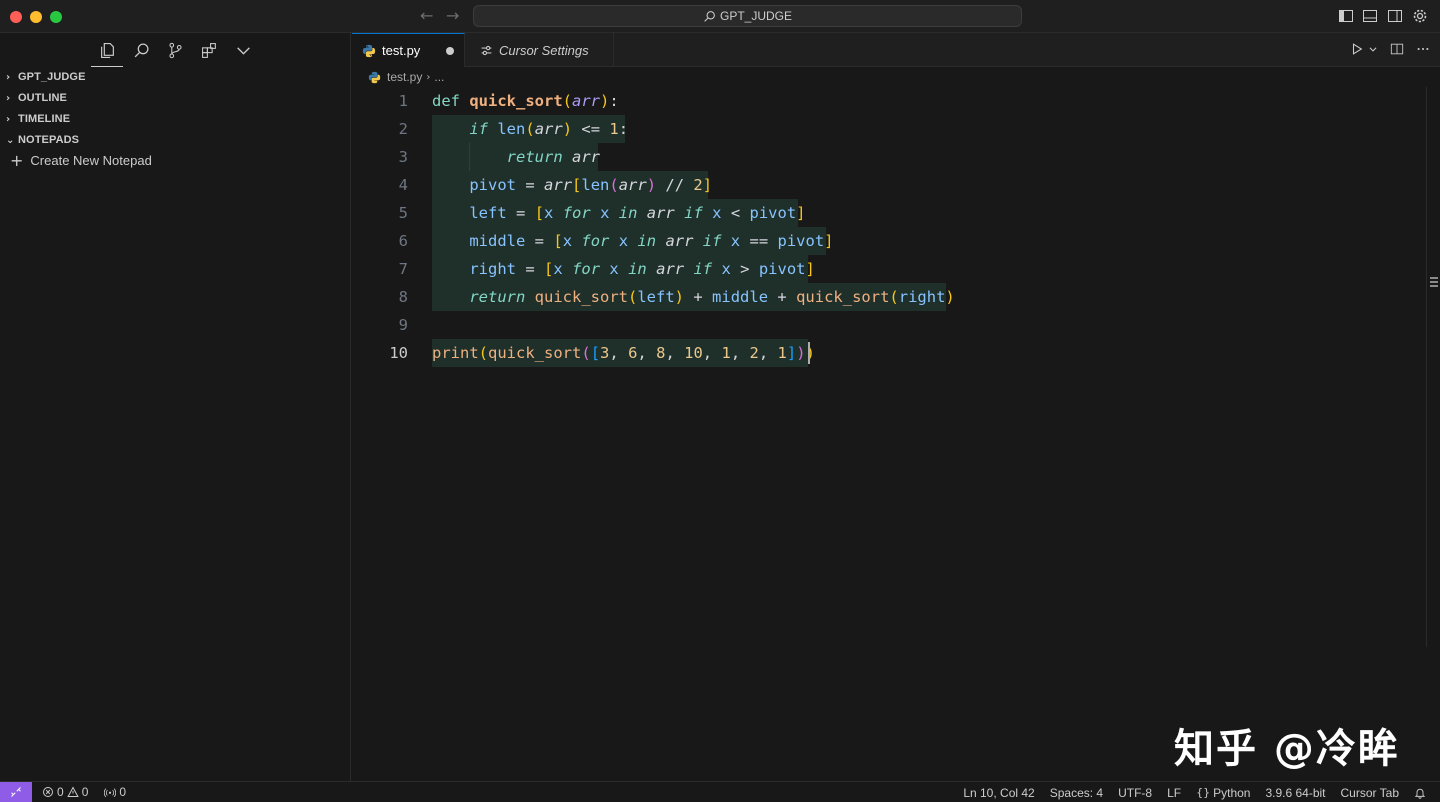  I want to click on section-notepads: ⌄ NOTEPADS, so click(42, 140).